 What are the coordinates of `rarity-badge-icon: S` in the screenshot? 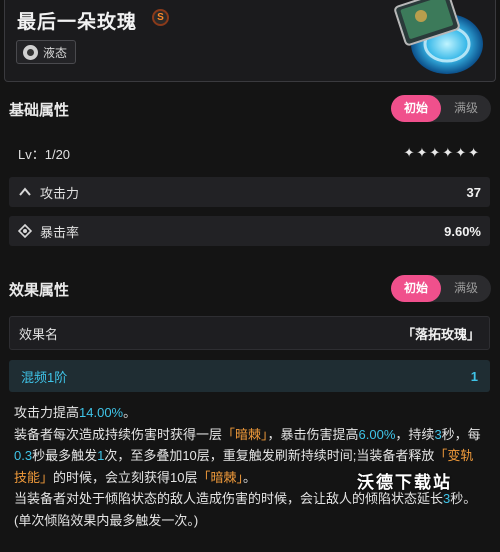 It's located at (160, 17).